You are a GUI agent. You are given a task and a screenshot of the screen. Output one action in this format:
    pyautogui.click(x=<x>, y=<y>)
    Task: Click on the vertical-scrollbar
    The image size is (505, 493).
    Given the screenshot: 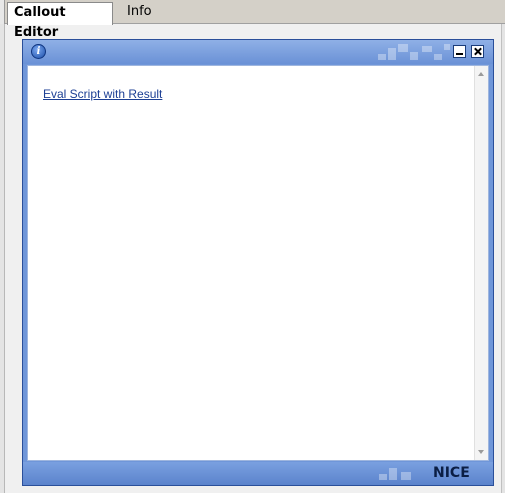 What is the action you would take?
    pyautogui.click(x=481, y=263)
    